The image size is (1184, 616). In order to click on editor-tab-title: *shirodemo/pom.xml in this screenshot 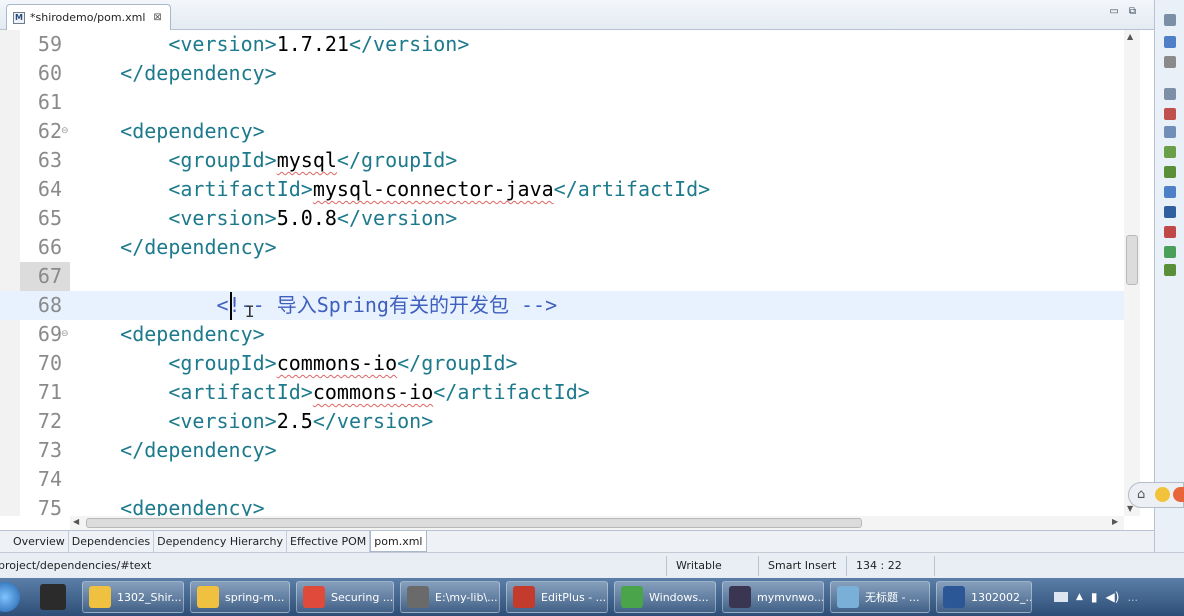, I will do `click(88, 17)`.